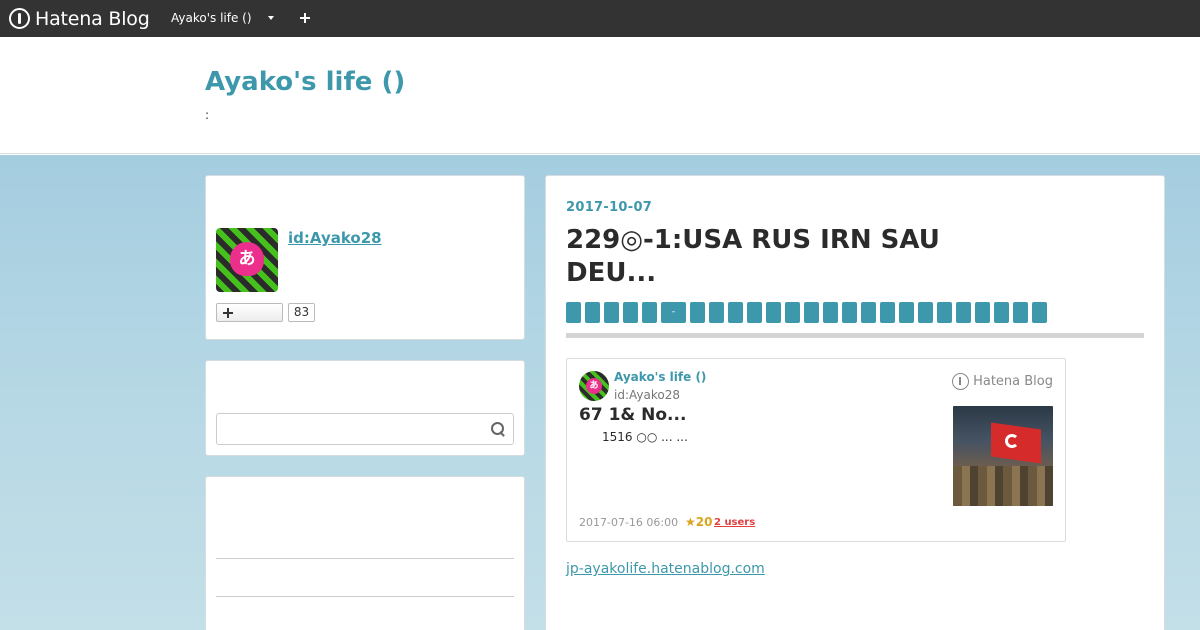 Image resolution: width=1200 pixels, height=630 pixels. Describe the element at coordinates (1003, 486) in the screenshot. I see `crowd-image` at that location.